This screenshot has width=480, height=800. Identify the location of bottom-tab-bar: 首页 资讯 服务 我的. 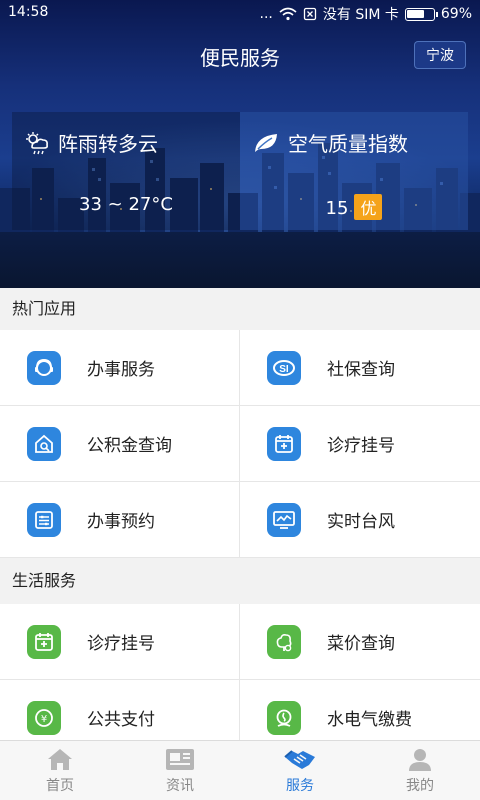
(240, 770).